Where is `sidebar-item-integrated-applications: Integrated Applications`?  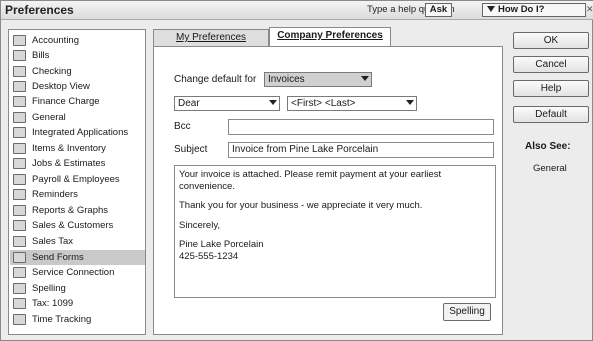 sidebar-item-integrated-applications: Integrated Applications is located at coordinates (77, 132).